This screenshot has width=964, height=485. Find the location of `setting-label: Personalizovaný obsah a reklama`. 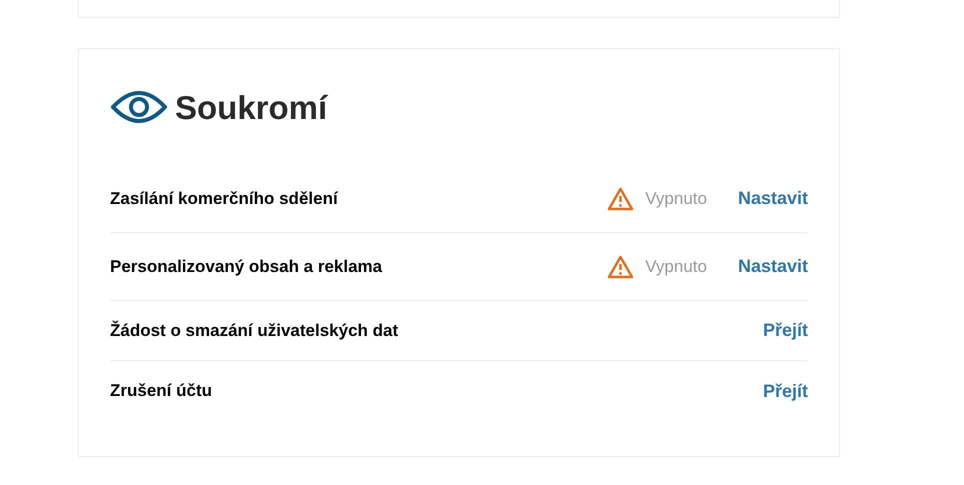

setting-label: Personalizovaný obsah a reklama is located at coordinates (247, 267).